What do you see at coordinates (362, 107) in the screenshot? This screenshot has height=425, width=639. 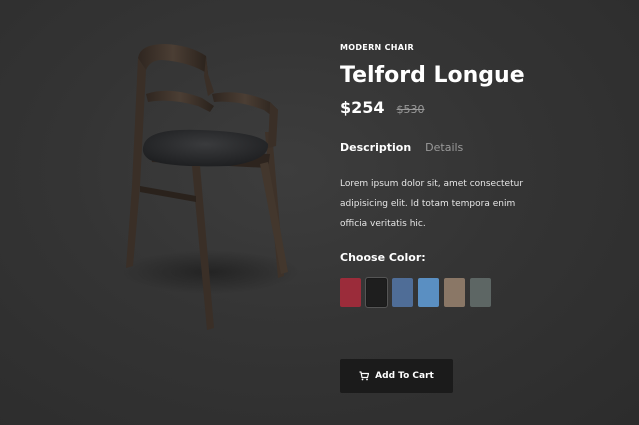 I see `current-price: $254` at bounding box center [362, 107].